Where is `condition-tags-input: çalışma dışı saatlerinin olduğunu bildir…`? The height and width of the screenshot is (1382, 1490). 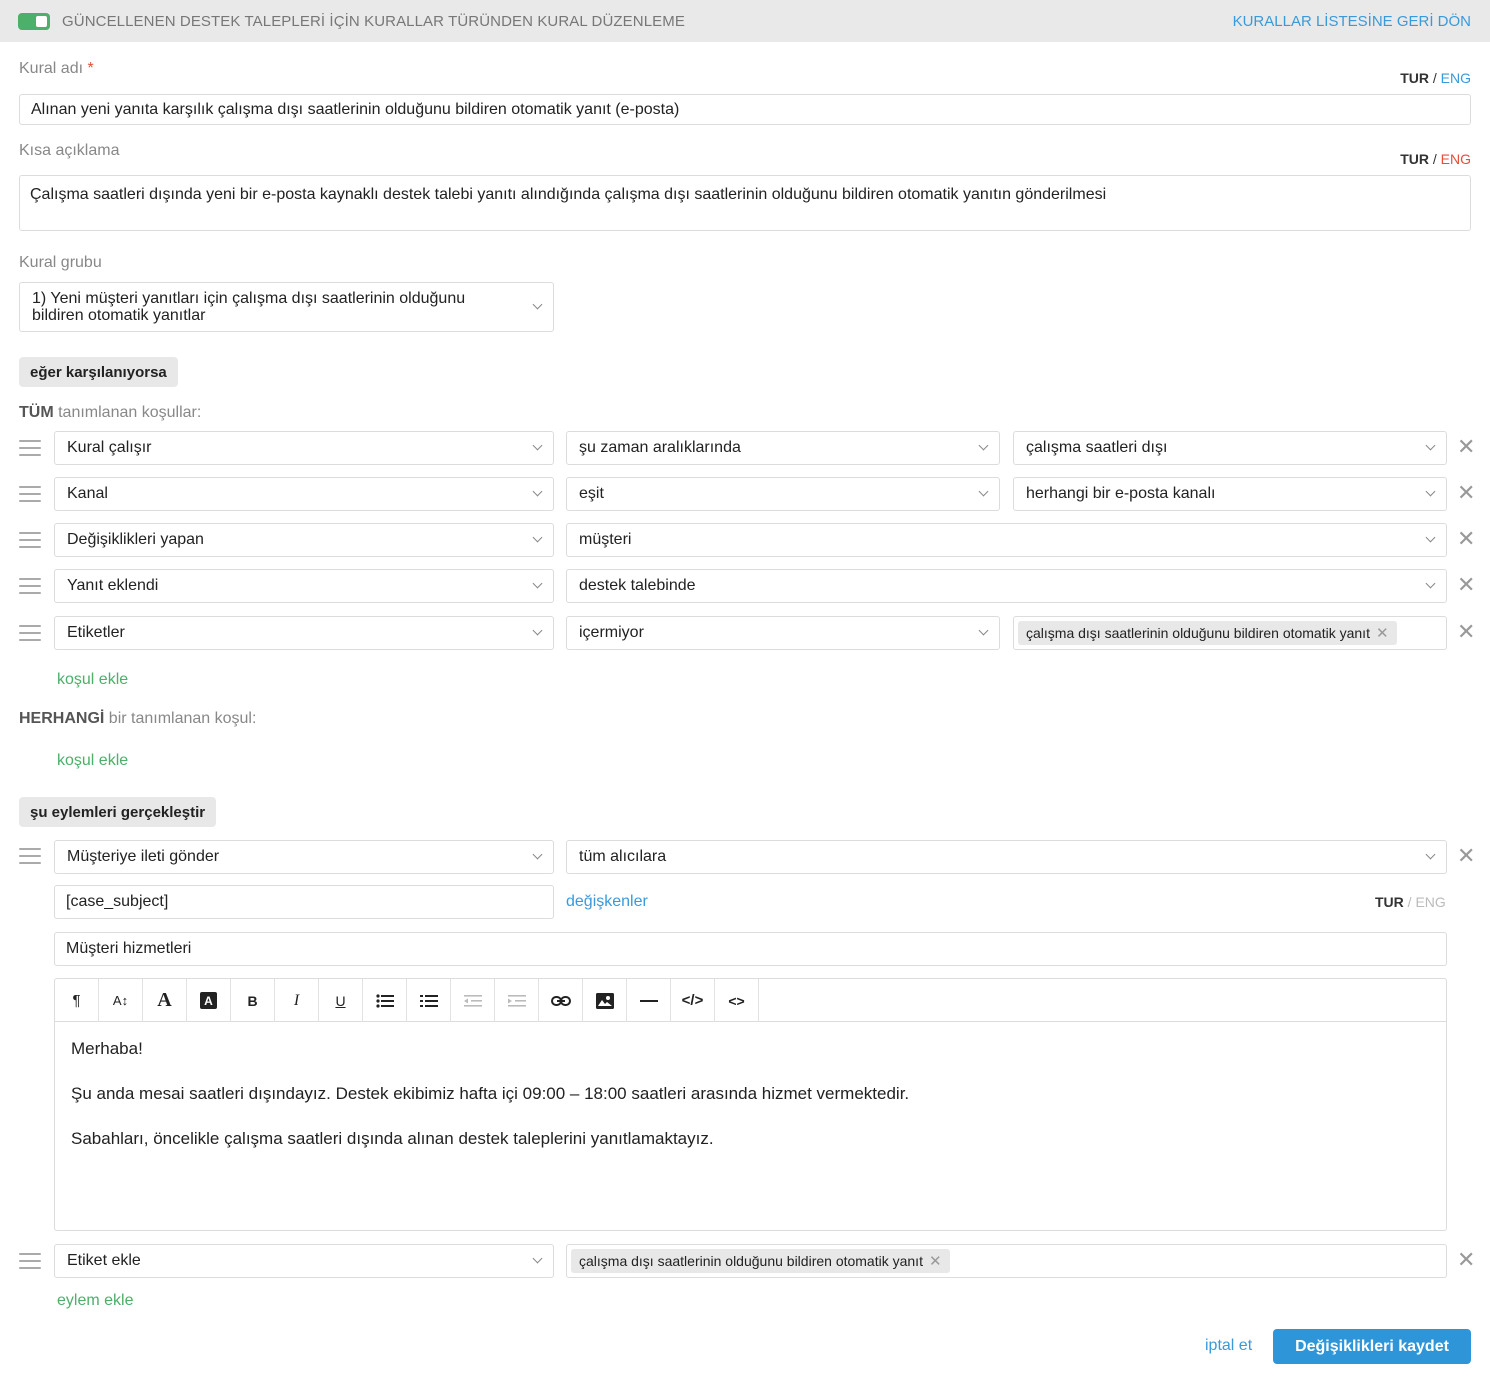
condition-tags-input: çalışma dışı saatlerinin olduğunu bildir… is located at coordinates (1230, 633).